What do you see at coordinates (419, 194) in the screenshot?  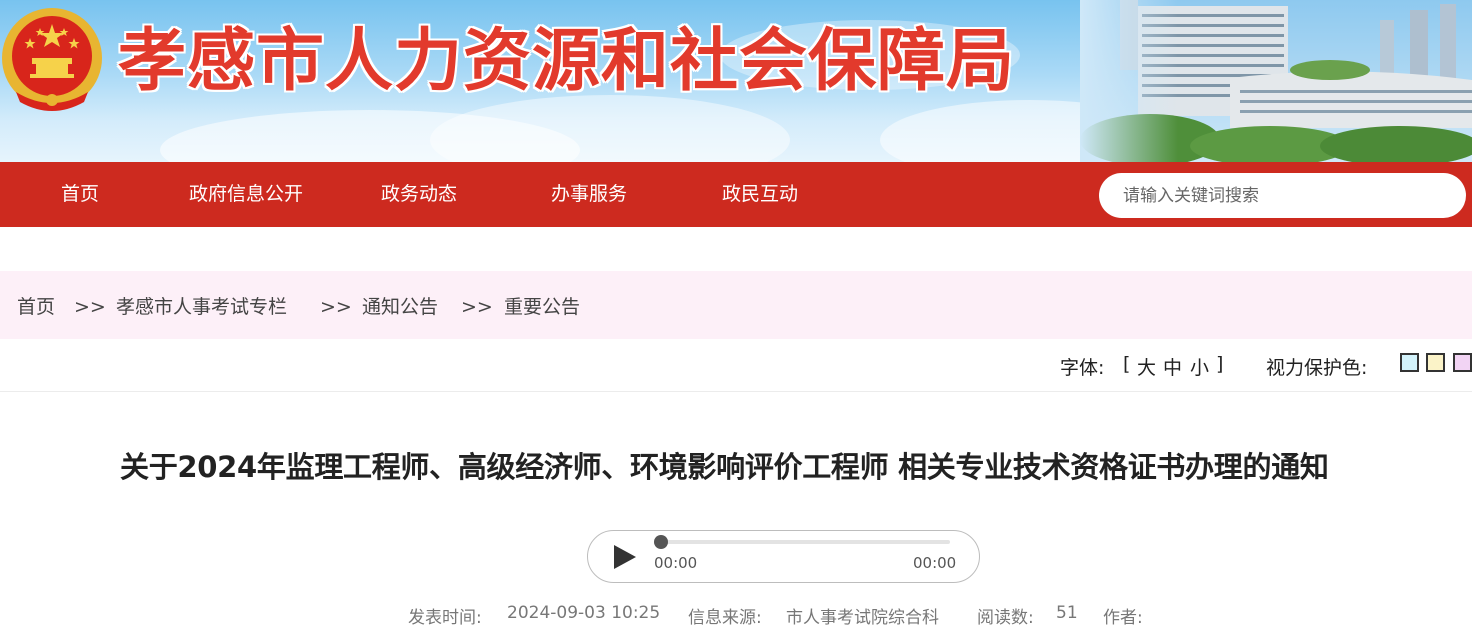 I see `nav-item-government-news: 政务动态` at bounding box center [419, 194].